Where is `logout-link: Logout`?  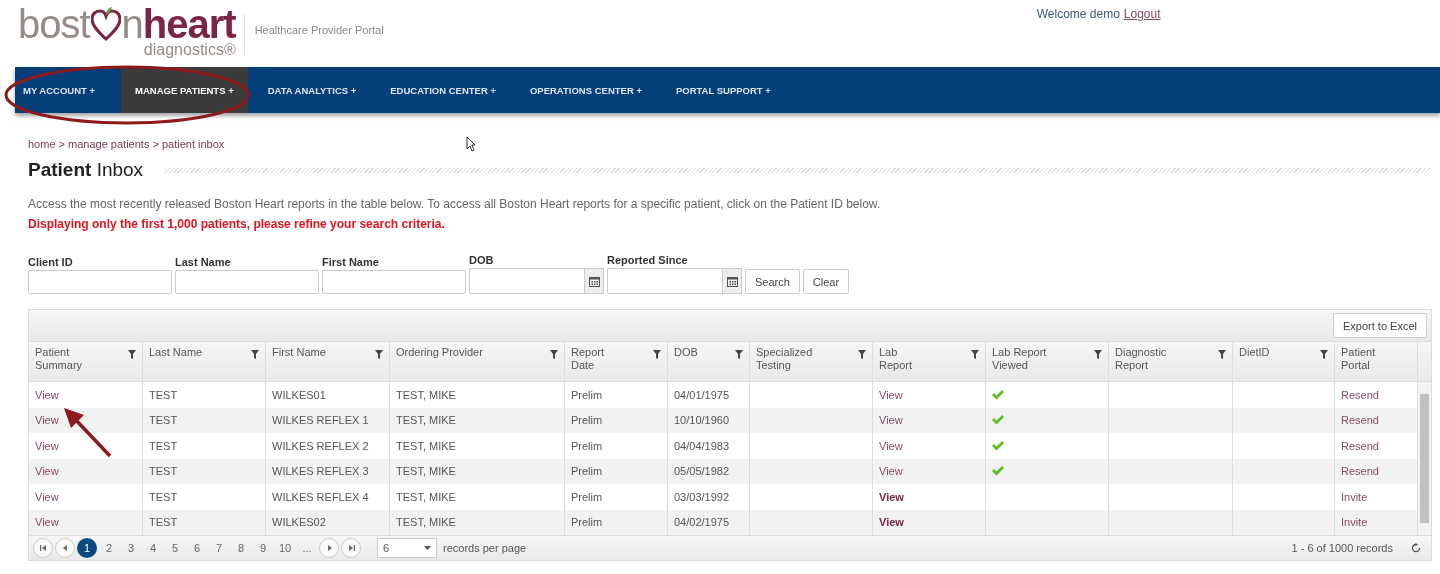 logout-link: Logout is located at coordinates (1142, 14).